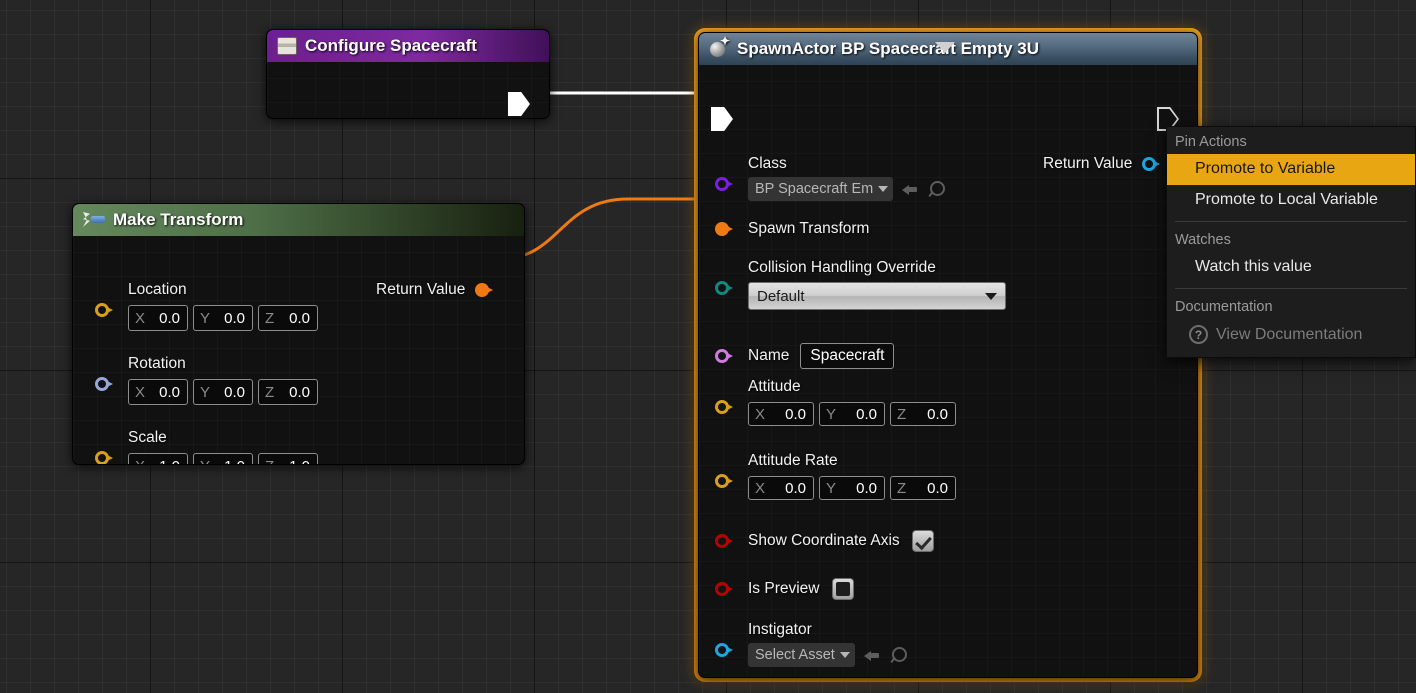 The height and width of the screenshot is (693, 1416). Describe the element at coordinates (169, 318) in the screenshot. I see `location-x-value: 0.0` at that location.